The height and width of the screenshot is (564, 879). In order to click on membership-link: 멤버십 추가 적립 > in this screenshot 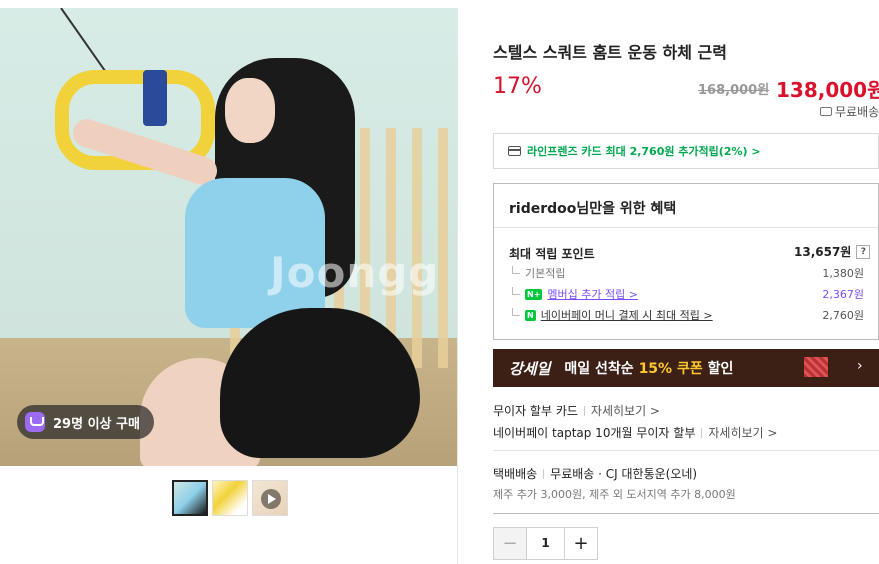, I will do `click(592, 294)`.